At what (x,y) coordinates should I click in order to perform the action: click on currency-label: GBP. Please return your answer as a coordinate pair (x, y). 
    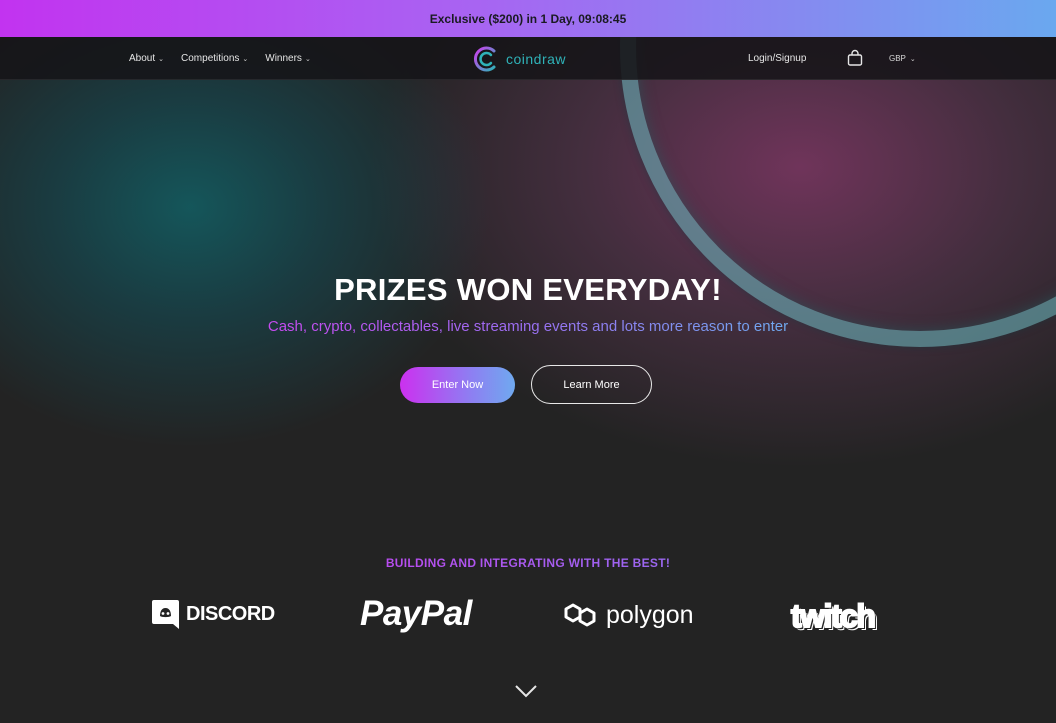
    Looking at the image, I should click on (897, 58).